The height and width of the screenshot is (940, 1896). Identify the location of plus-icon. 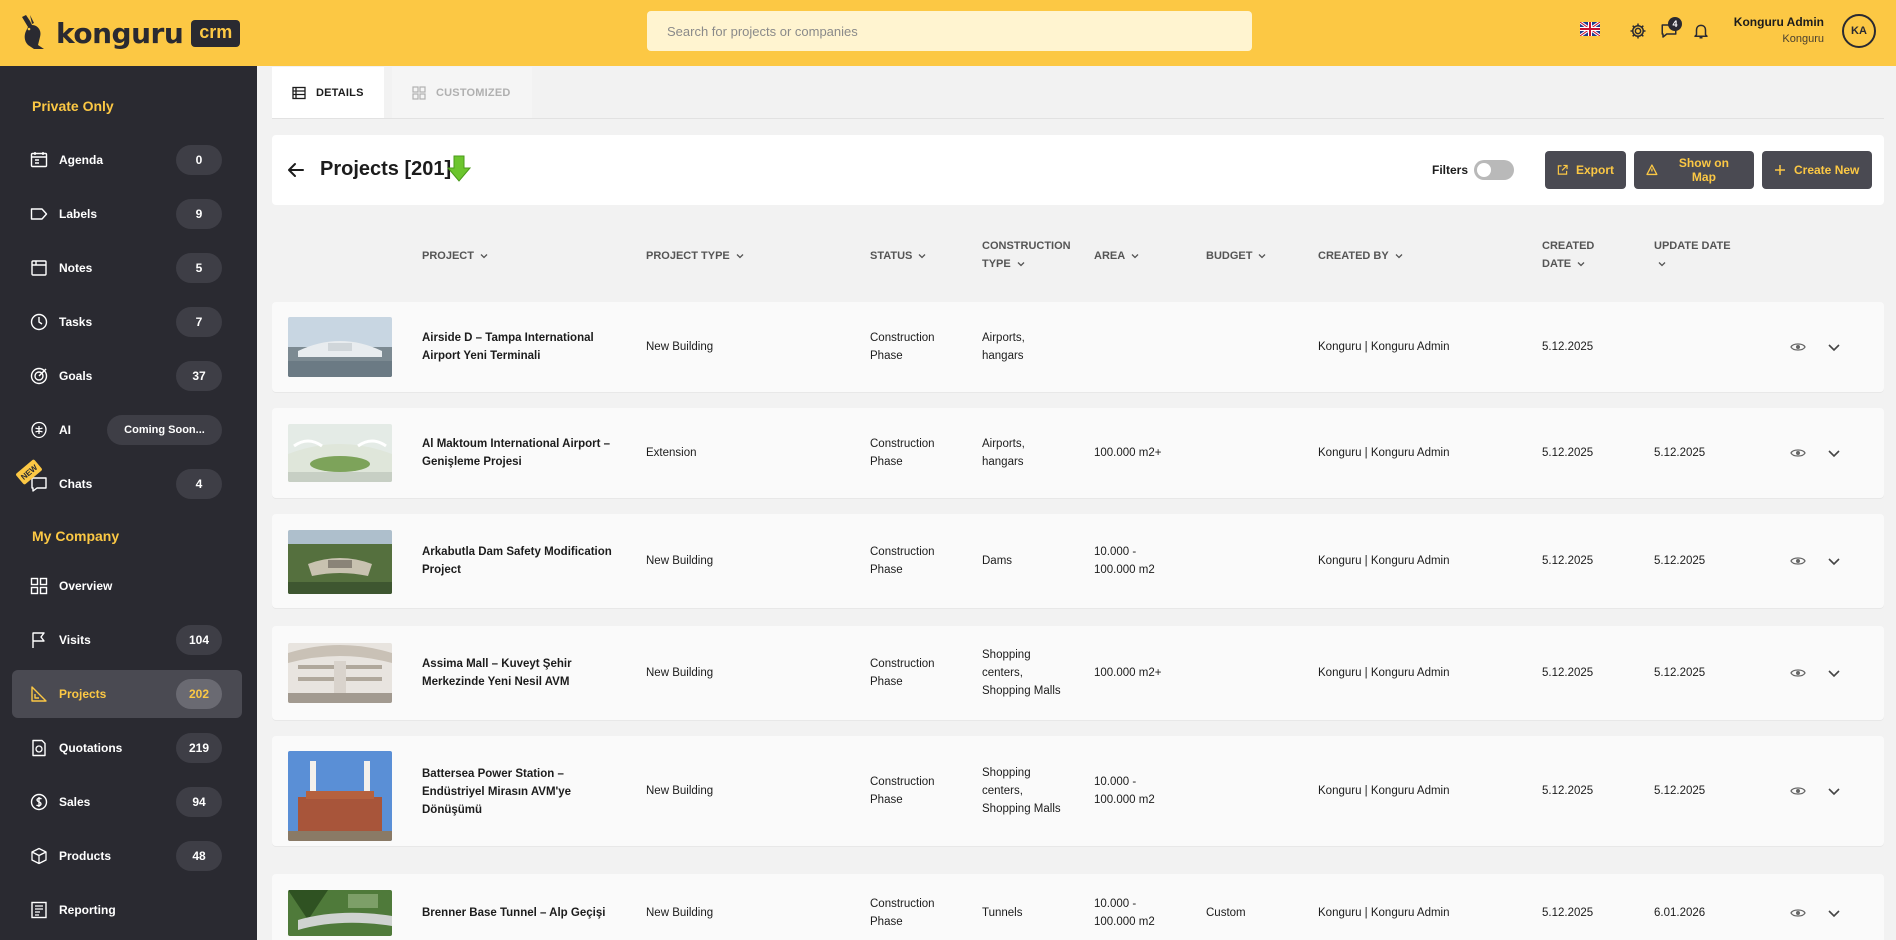
(1780, 170).